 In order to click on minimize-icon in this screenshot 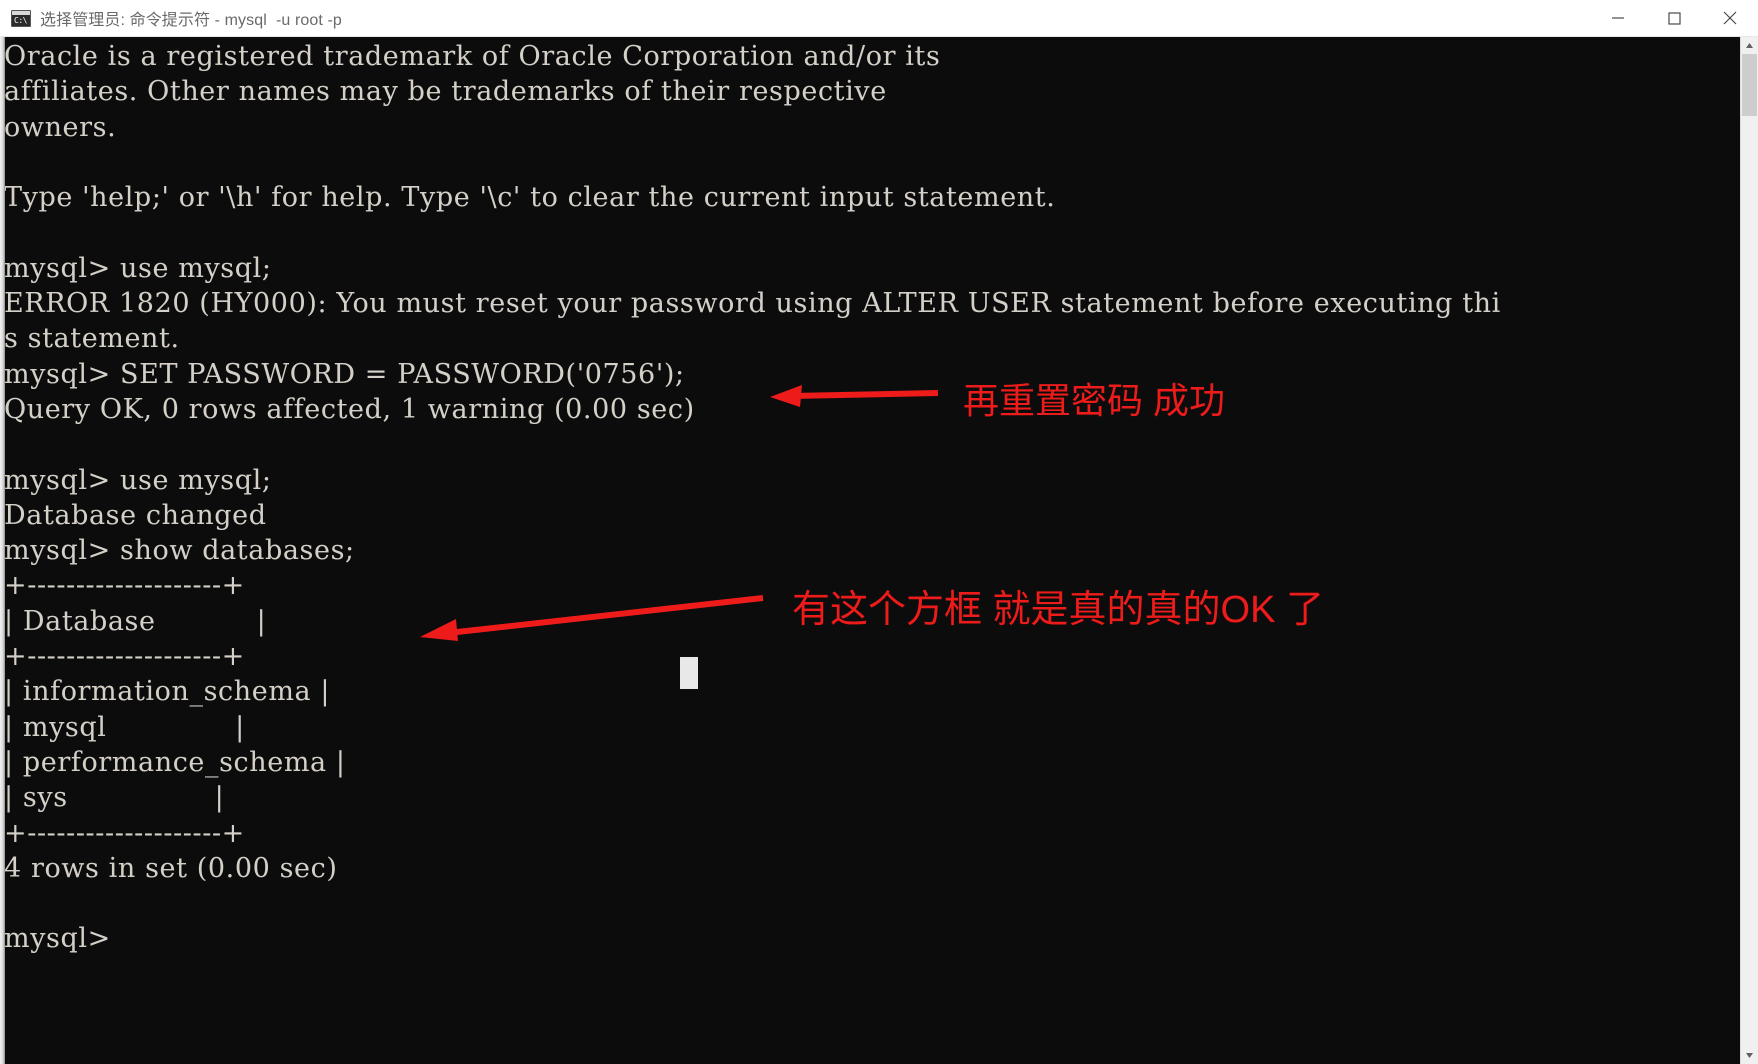, I will do `click(1618, 18)`.